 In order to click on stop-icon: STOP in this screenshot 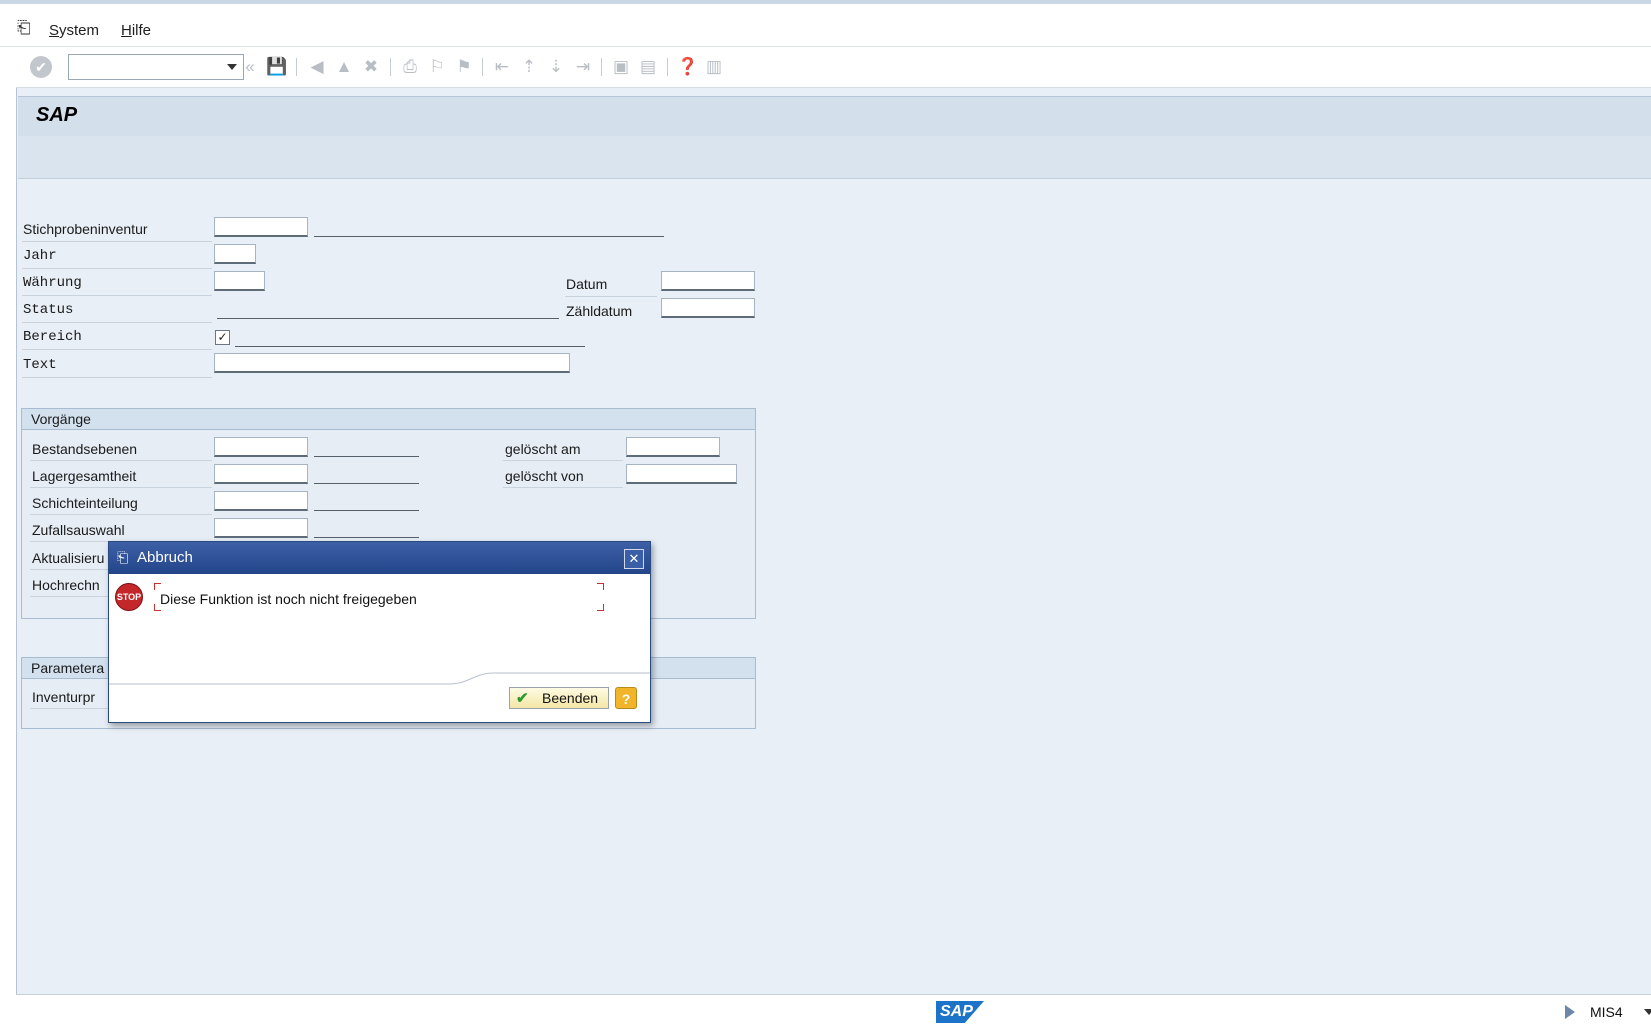, I will do `click(129, 597)`.